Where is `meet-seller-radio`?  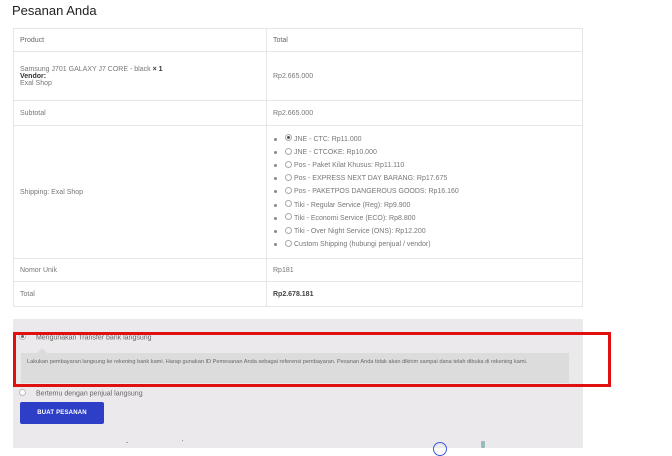 meet-seller-radio is located at coordinates (22, 392).